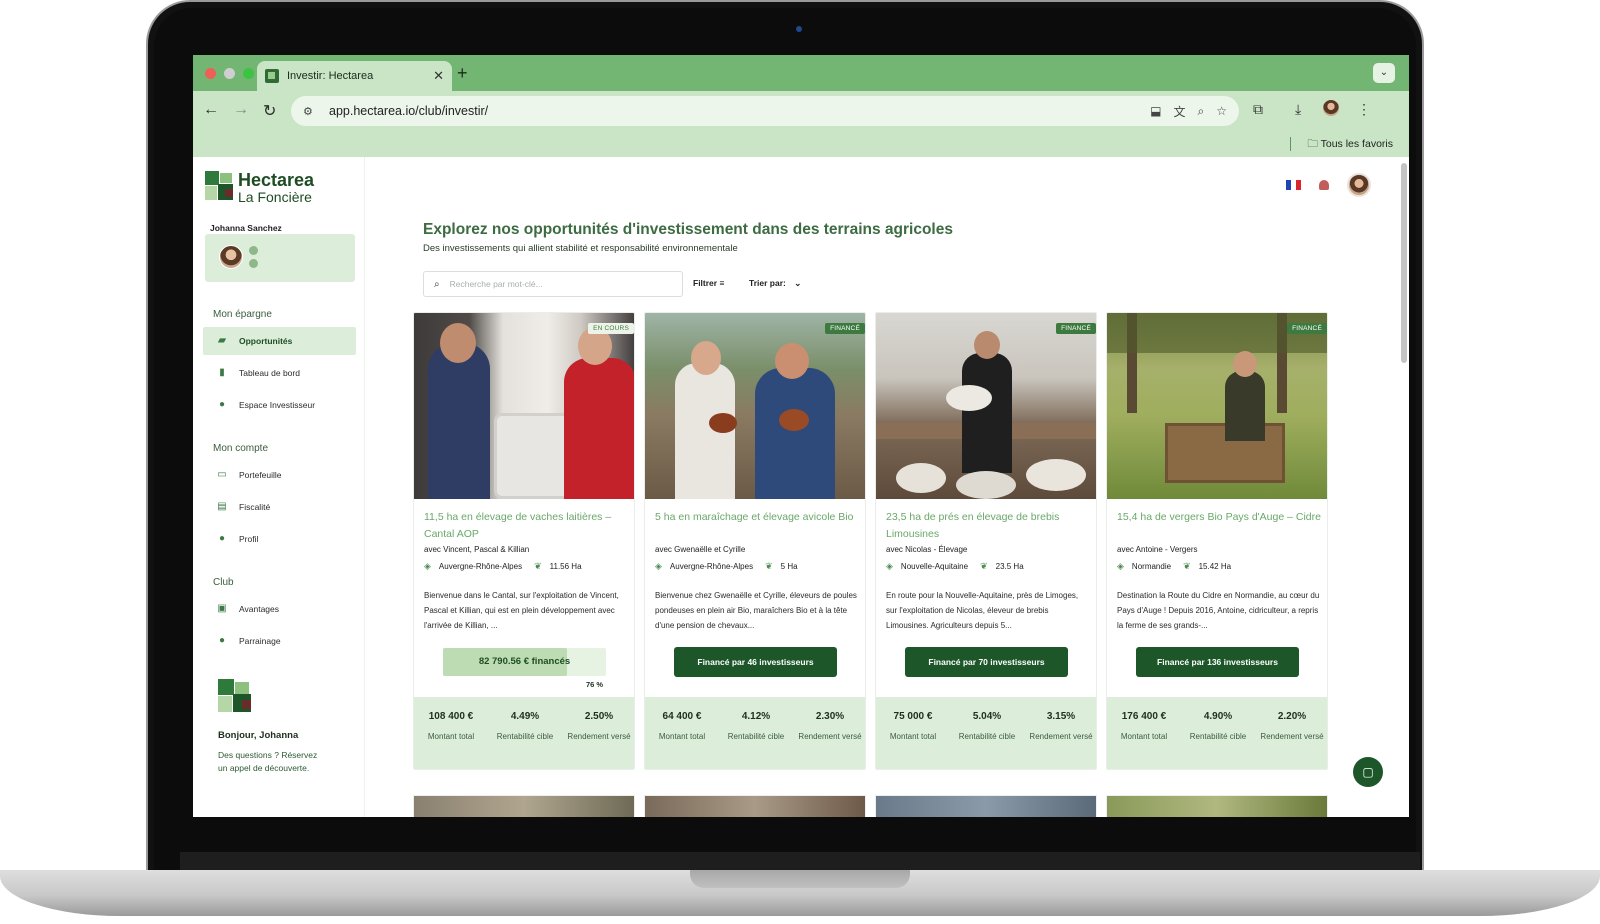  Describe the element at coordinates (1356, 144) in the screenshot. I see `bookmarks-folder-label: Tous les favoris` at that location.